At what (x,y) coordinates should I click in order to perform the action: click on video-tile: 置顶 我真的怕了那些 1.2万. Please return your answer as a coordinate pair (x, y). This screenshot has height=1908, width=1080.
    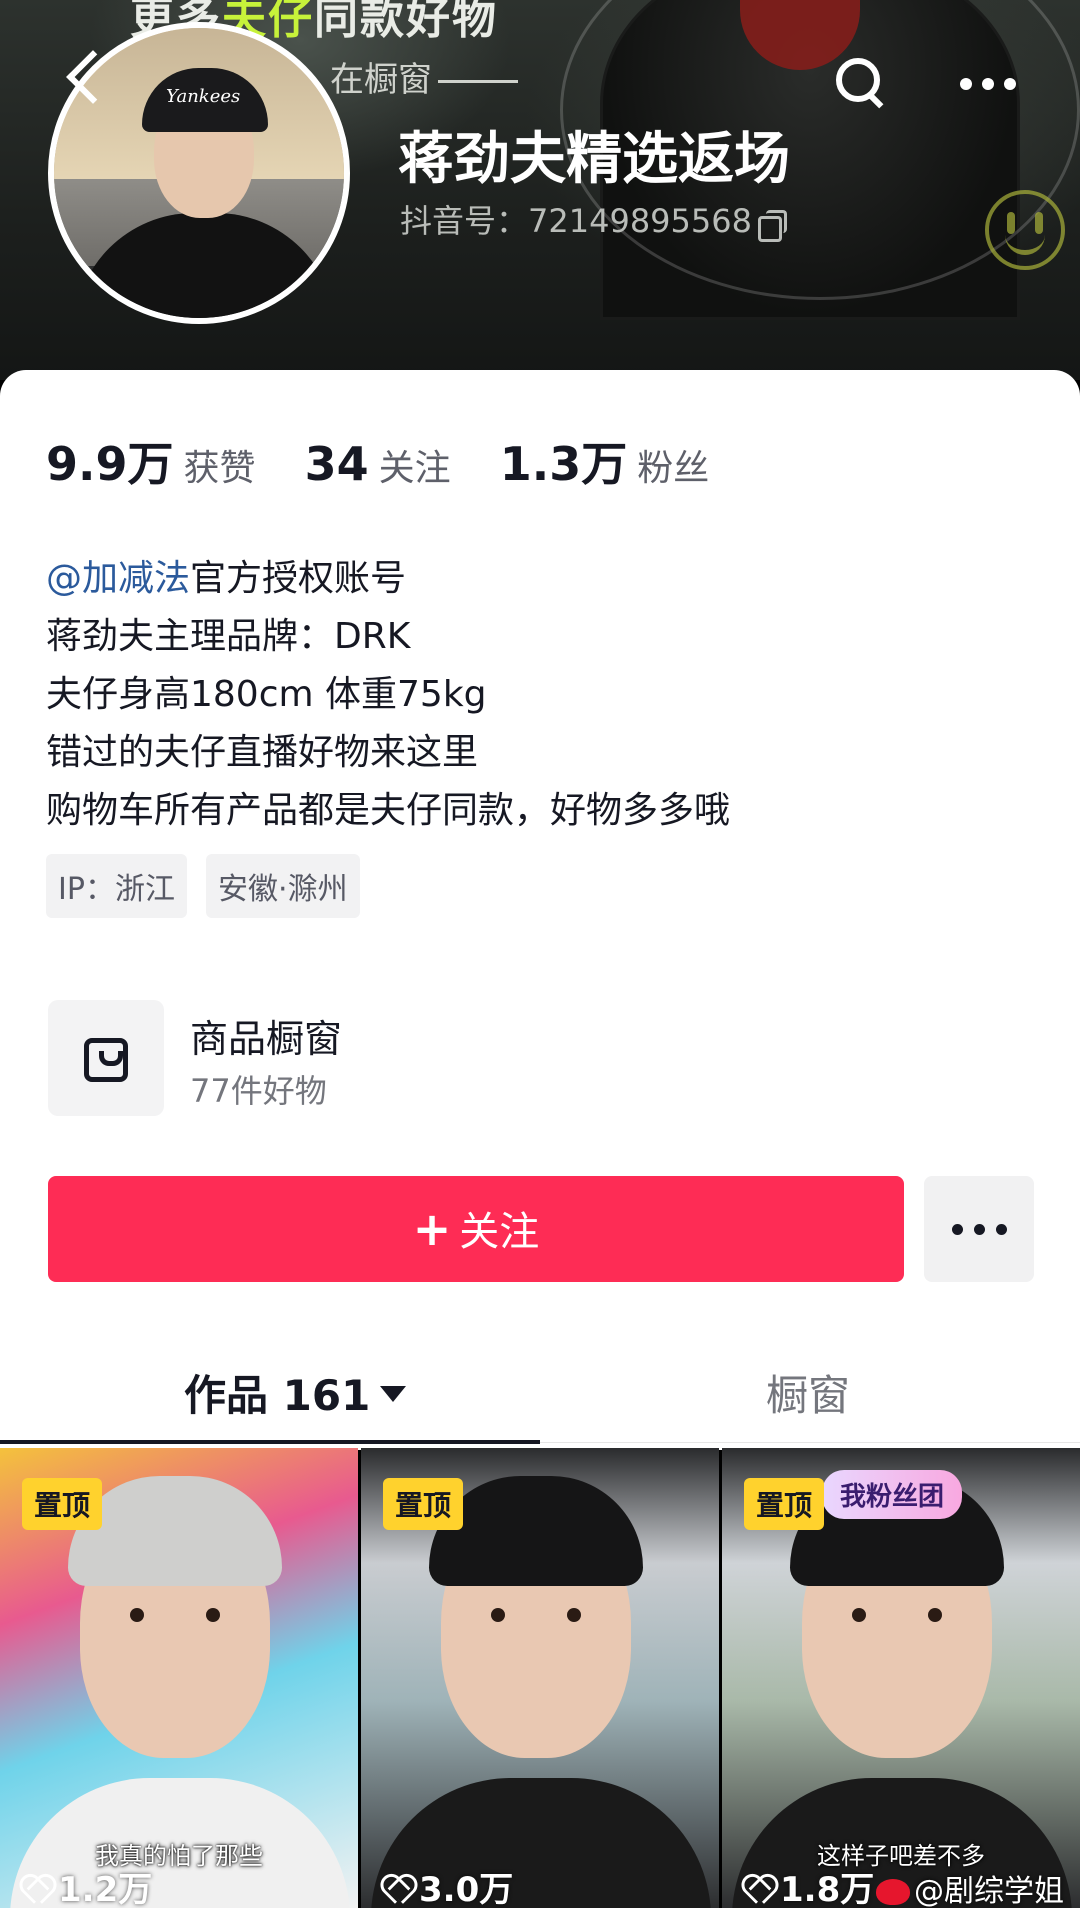
    Looking at the image, I should click on (179, 1678).